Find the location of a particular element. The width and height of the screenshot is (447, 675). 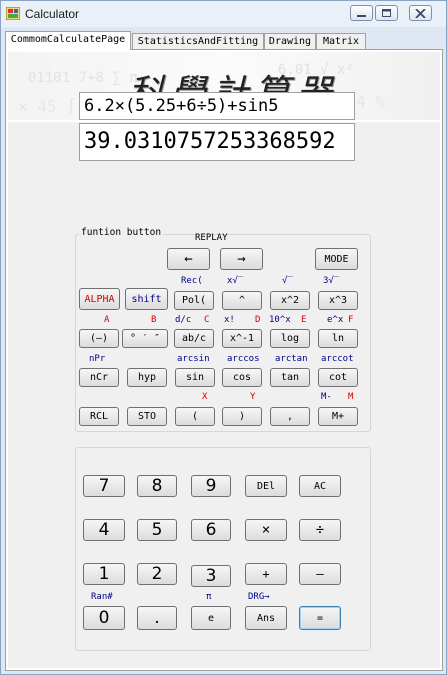

arctan-label: arctan is located at coordinates (291, 359).